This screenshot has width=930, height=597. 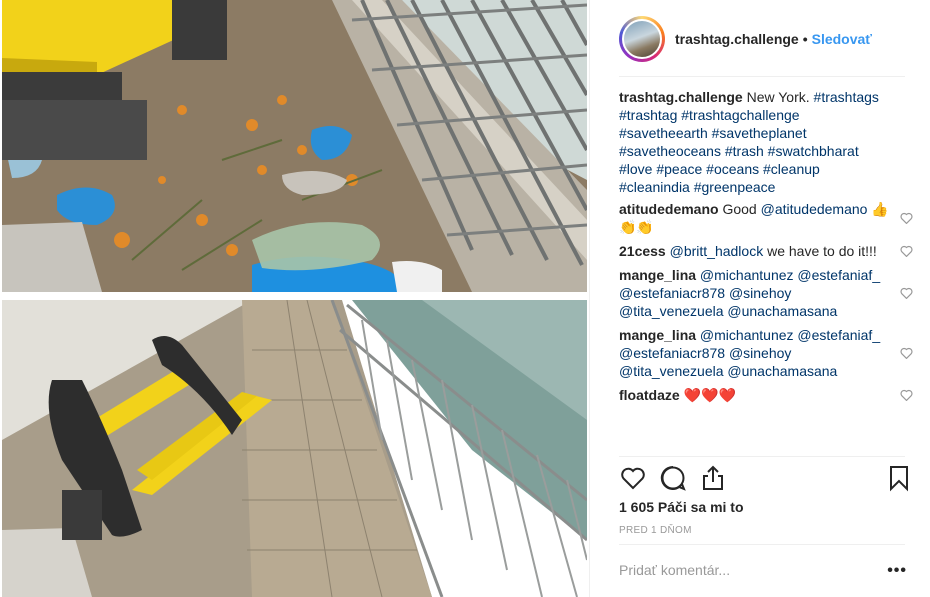 What do you see at coordinates (669, 209) in the screenshot?
I see `comment-username: atitudedemano` at bounding box center [669, 209].